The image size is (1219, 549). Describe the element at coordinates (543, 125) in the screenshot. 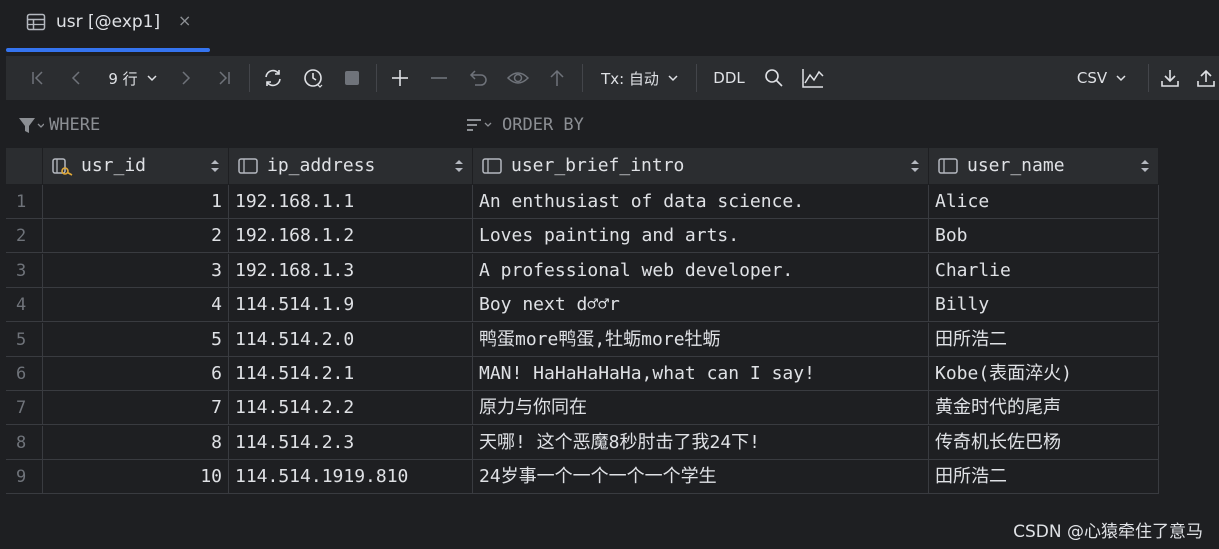

I see `order-by-label: ORDER BY` at that location.